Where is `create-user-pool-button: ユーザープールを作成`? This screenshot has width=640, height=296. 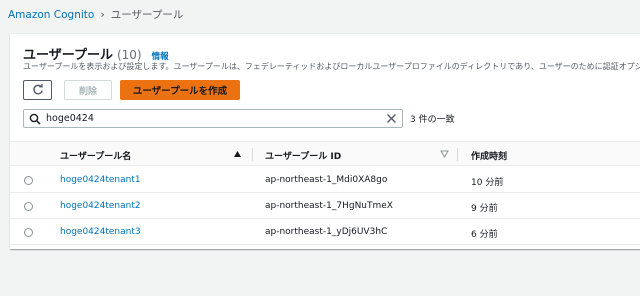 create-user-pool-button: ユーザープールを作成 is located at coordinates (180, 90).